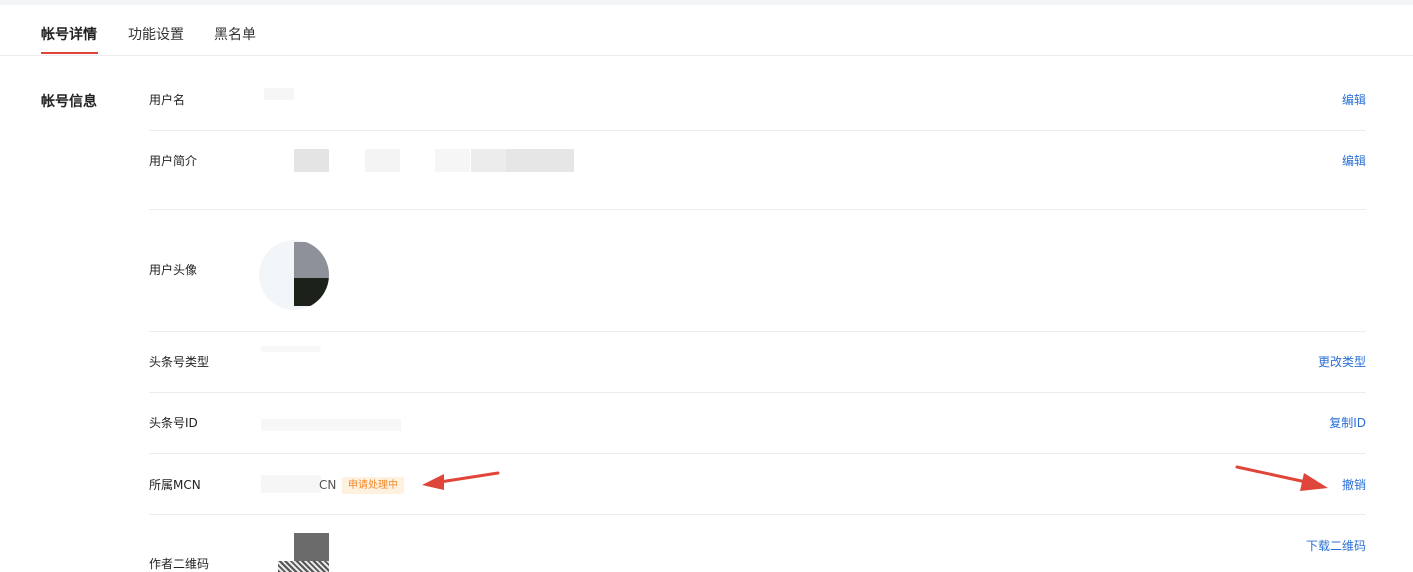 This screenshot has height=572, width=1413. Describe the element at coordinates (328, 485) in the screenshot. I see `mcn-name-suffix: CN` at that location.